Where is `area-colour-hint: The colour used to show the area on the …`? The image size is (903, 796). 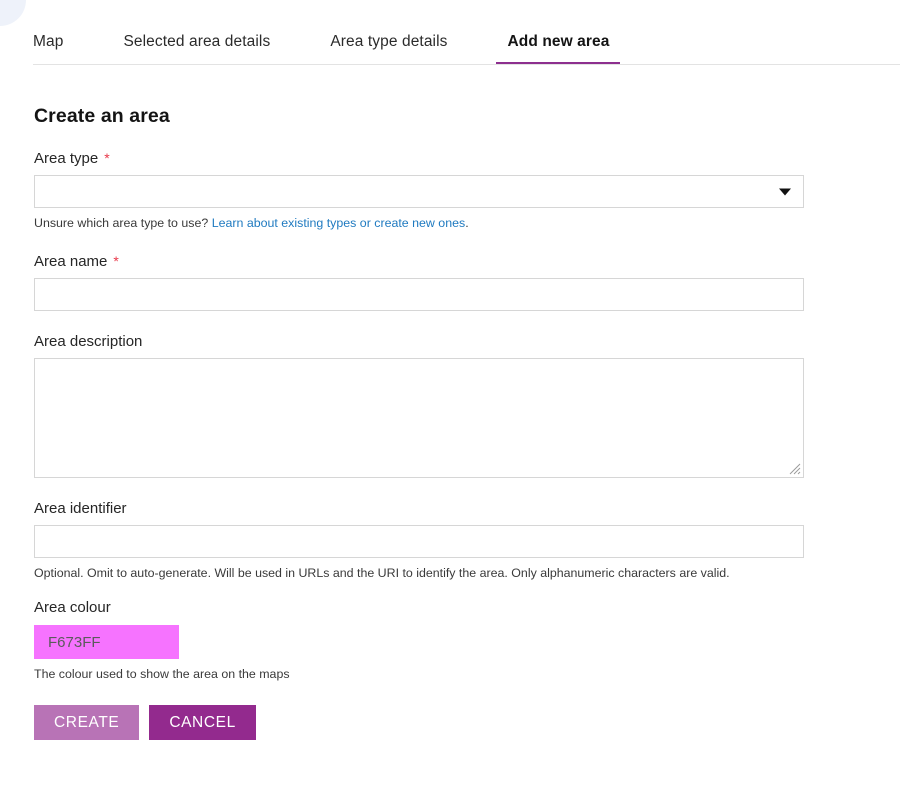
area-colour-hint: The colour used to show the area on the … is located at coordinates (162, 674).